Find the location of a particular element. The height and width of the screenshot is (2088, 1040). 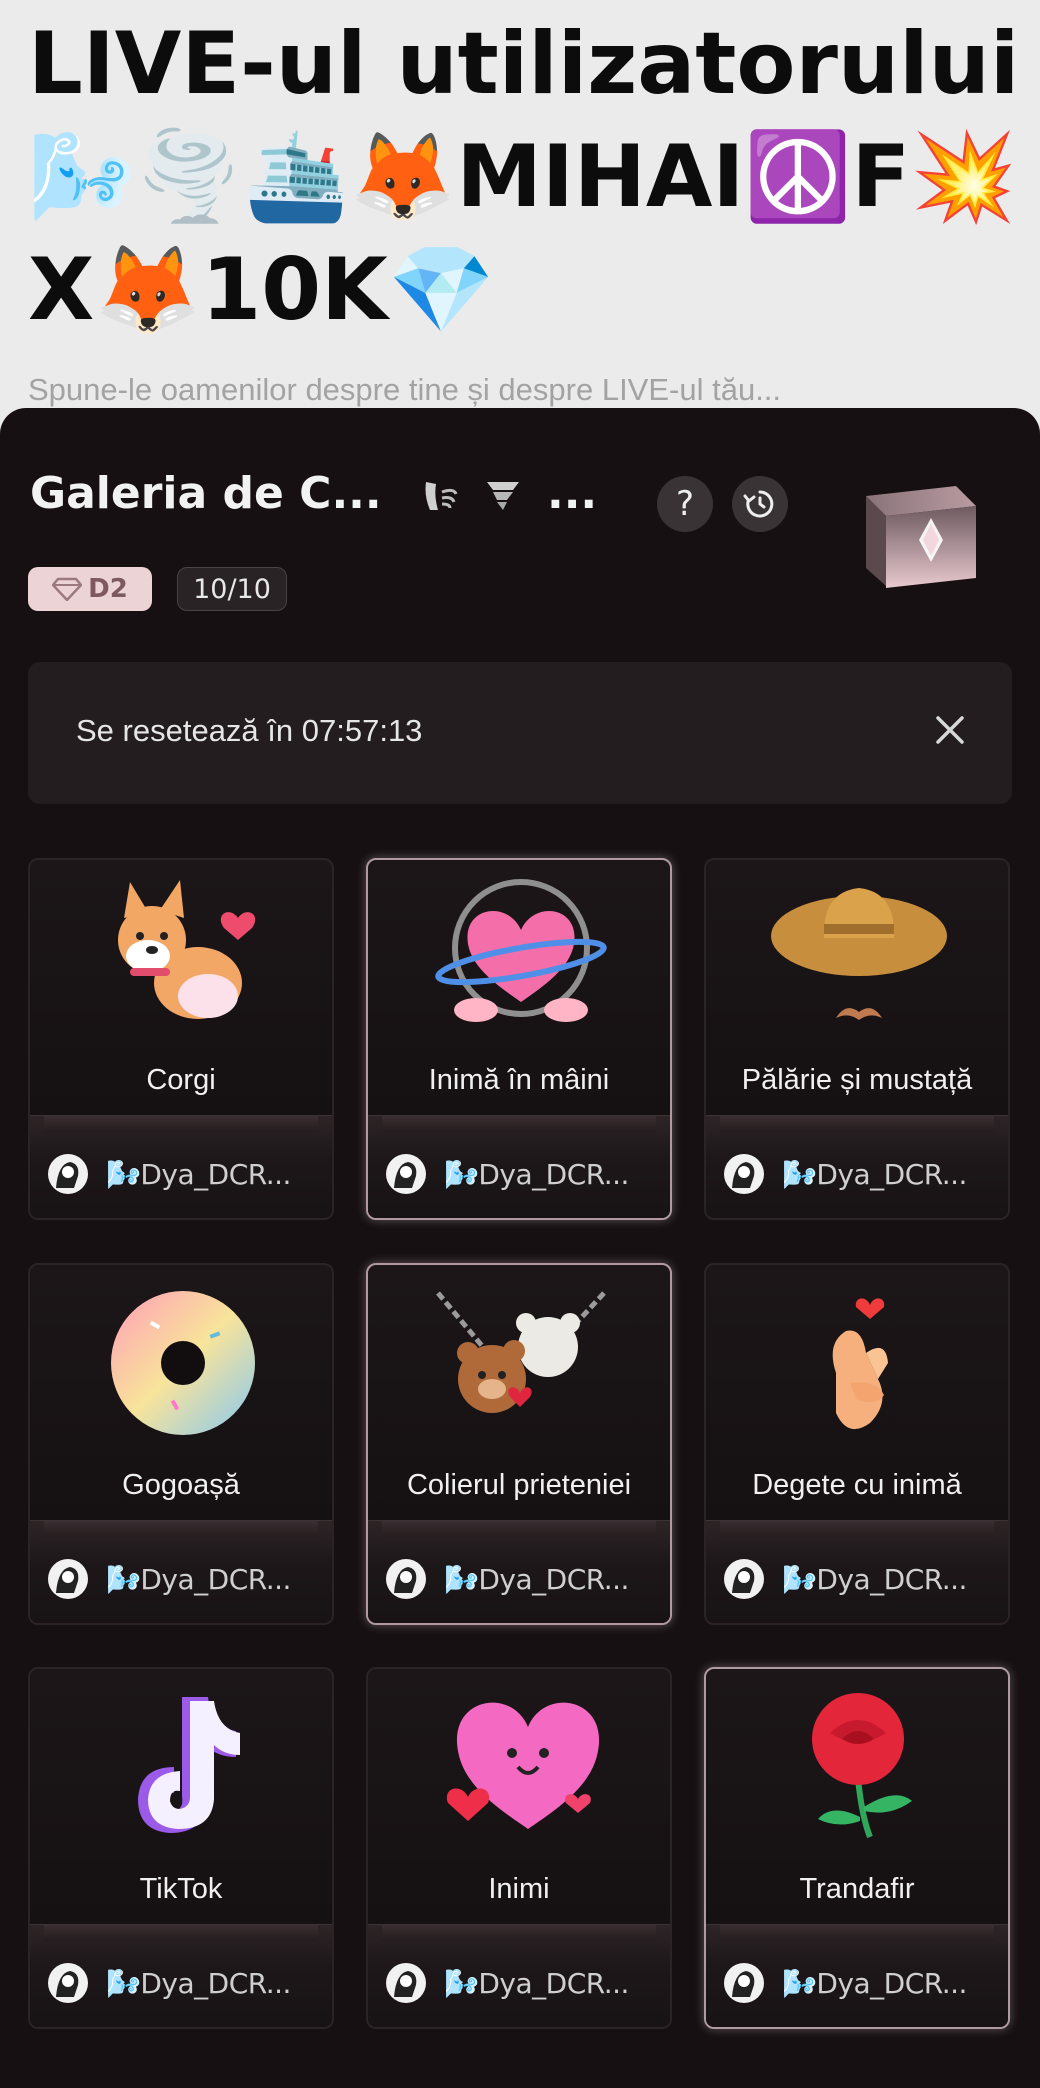

history-button is located at coordinates (760, 504).